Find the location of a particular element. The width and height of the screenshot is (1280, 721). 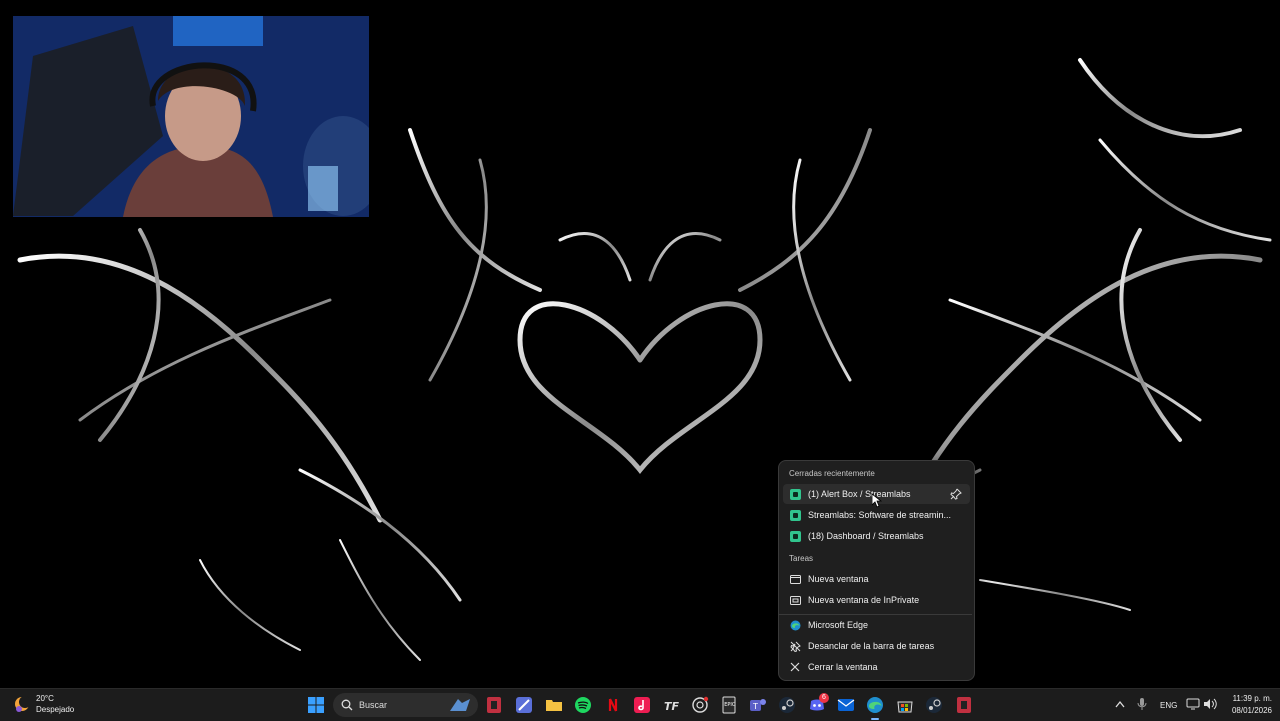

search-label: Buscar is located at coordinates (373, 705).